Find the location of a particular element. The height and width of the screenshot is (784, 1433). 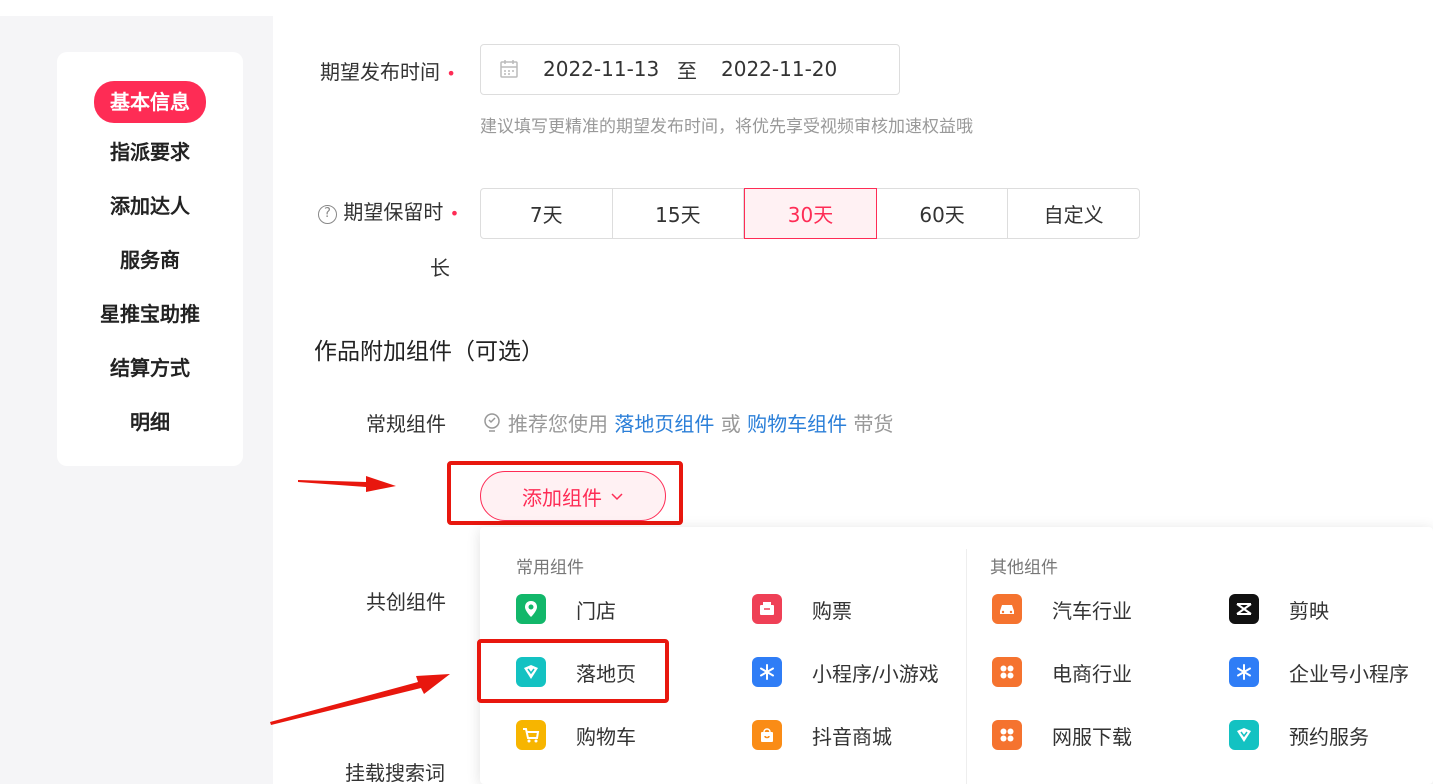

publish-time-label: 期望发布时间 • is located at coordinates (388, 72).